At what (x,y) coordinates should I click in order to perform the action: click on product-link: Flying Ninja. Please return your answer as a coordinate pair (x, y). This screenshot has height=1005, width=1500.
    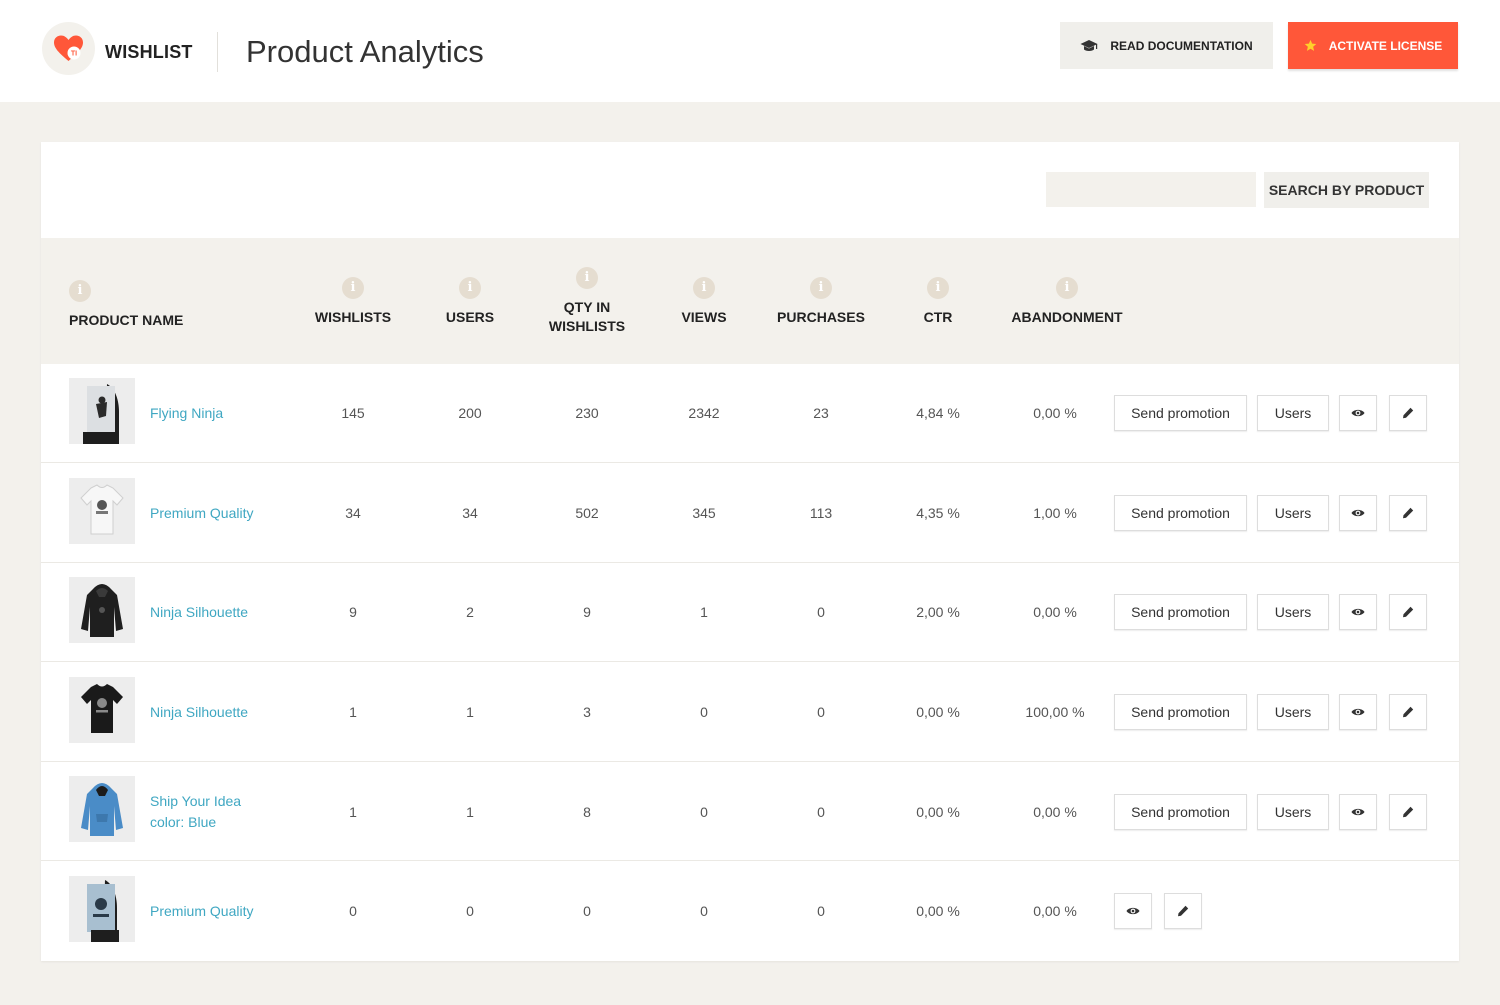
    Looking at the image, I should click on (186, 413).